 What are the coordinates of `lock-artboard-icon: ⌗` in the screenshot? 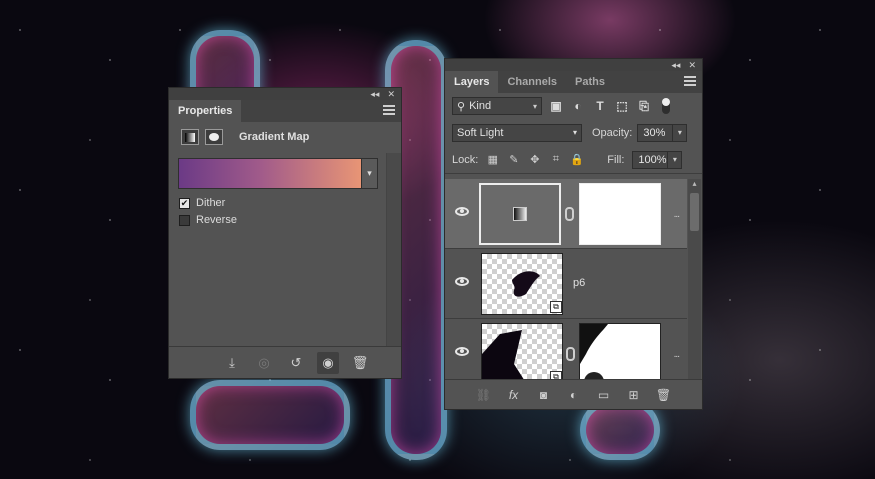 It's located at (555, 159).